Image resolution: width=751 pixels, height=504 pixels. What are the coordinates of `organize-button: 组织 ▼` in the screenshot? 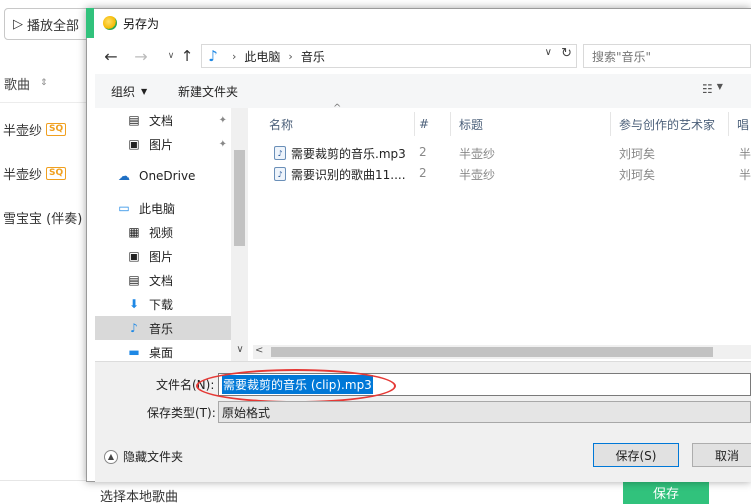 It's located at (129, 91).